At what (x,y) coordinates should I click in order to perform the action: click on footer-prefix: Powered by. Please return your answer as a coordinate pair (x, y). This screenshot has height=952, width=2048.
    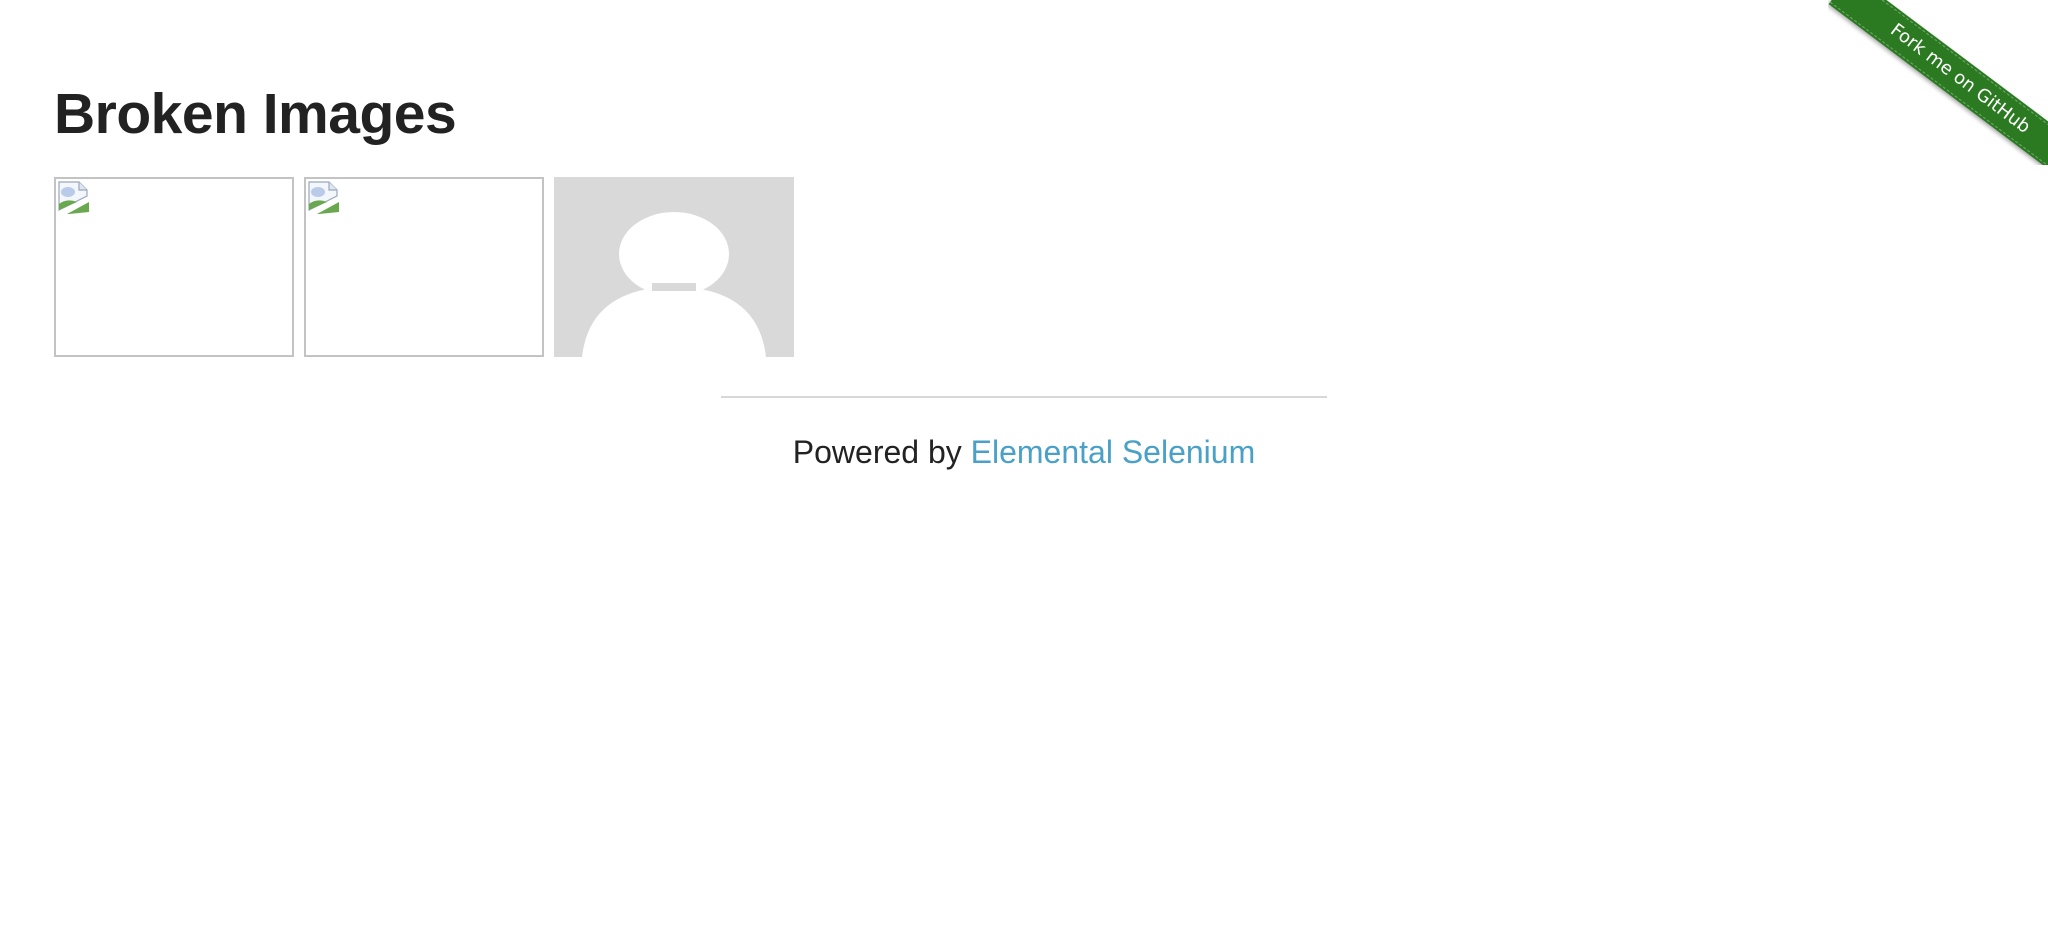
    Looking at the image, I should click on (881, 452).